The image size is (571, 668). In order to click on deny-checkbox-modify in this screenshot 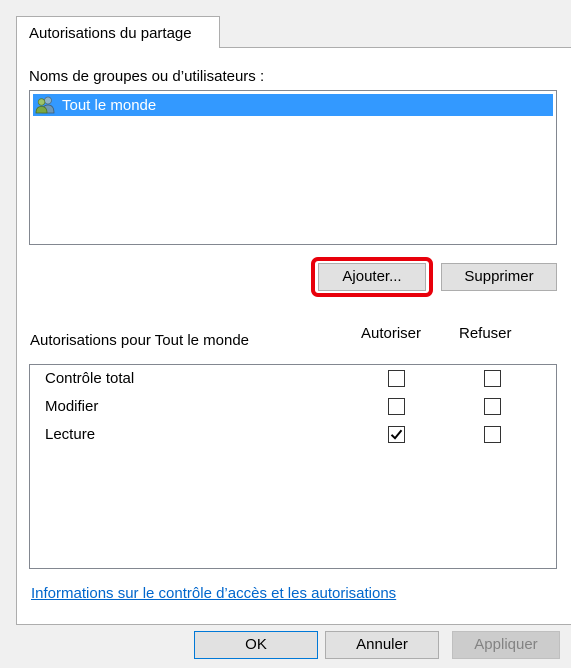, I will do `click(492, 406)`.